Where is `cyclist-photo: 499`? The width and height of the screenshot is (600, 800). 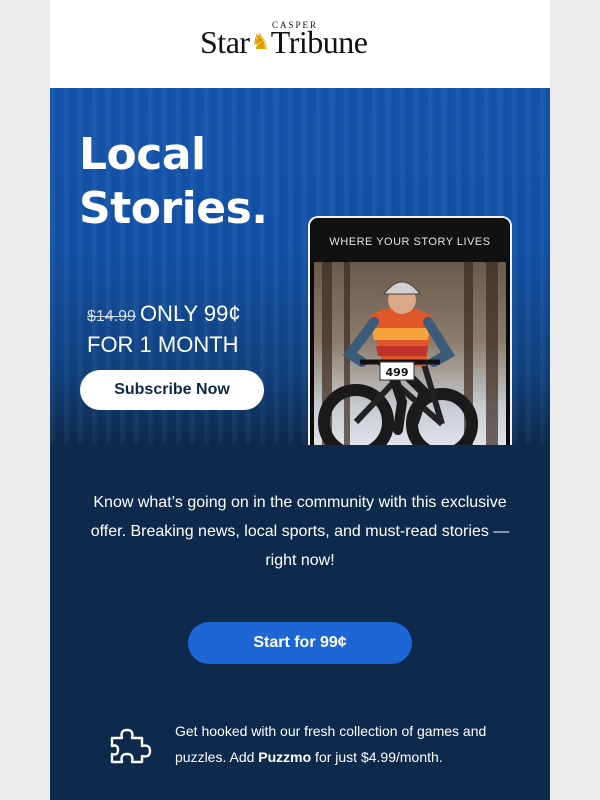 cyclist-photo: 499 is located at coordinates (410, 353).